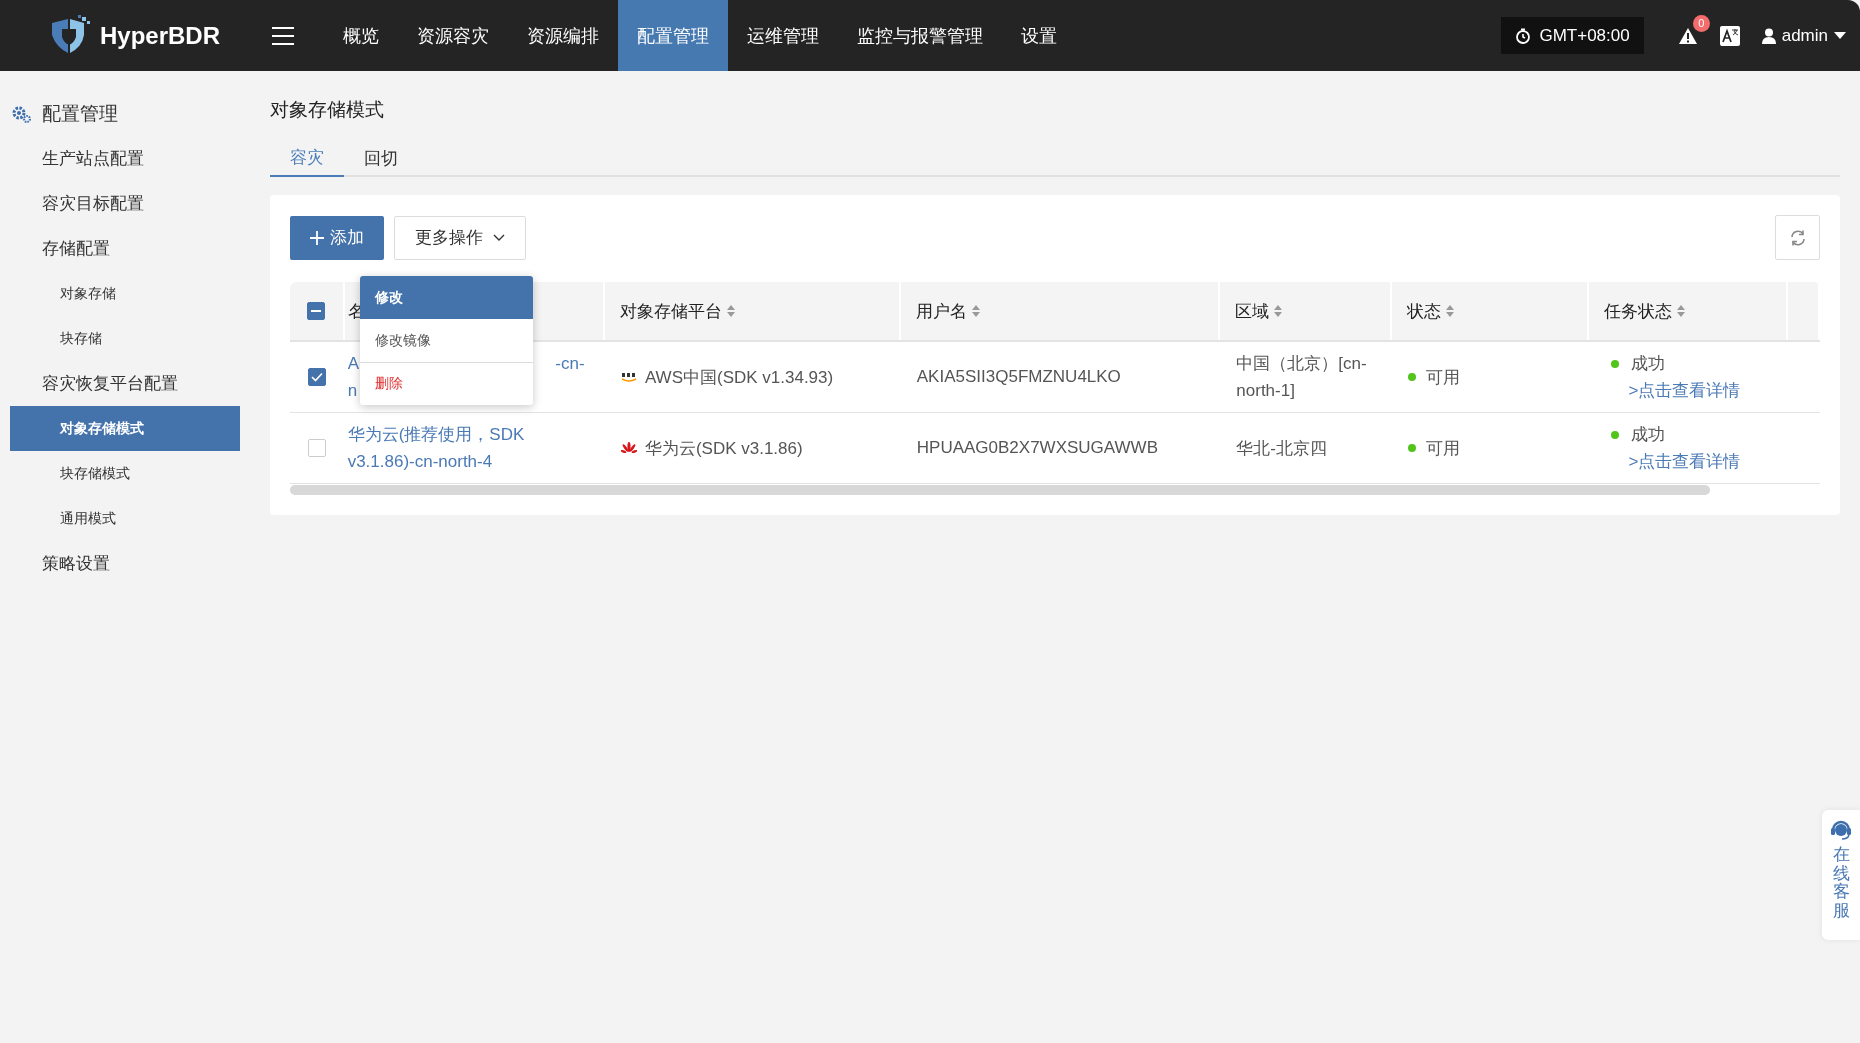  Describe the element at coordinates (337, 237) in the screenshot. I see `add-button: 添加` at that location.